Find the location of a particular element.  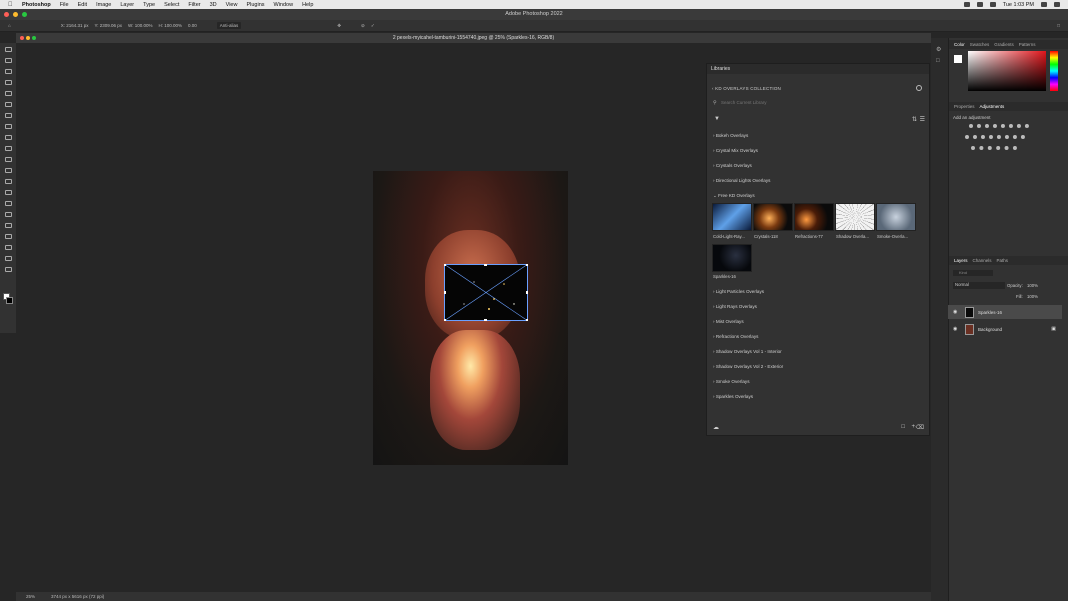

section-shadow-vol2: › Shadow Overlays Vol 2 - Exterior is located at coordinates (748, 366).